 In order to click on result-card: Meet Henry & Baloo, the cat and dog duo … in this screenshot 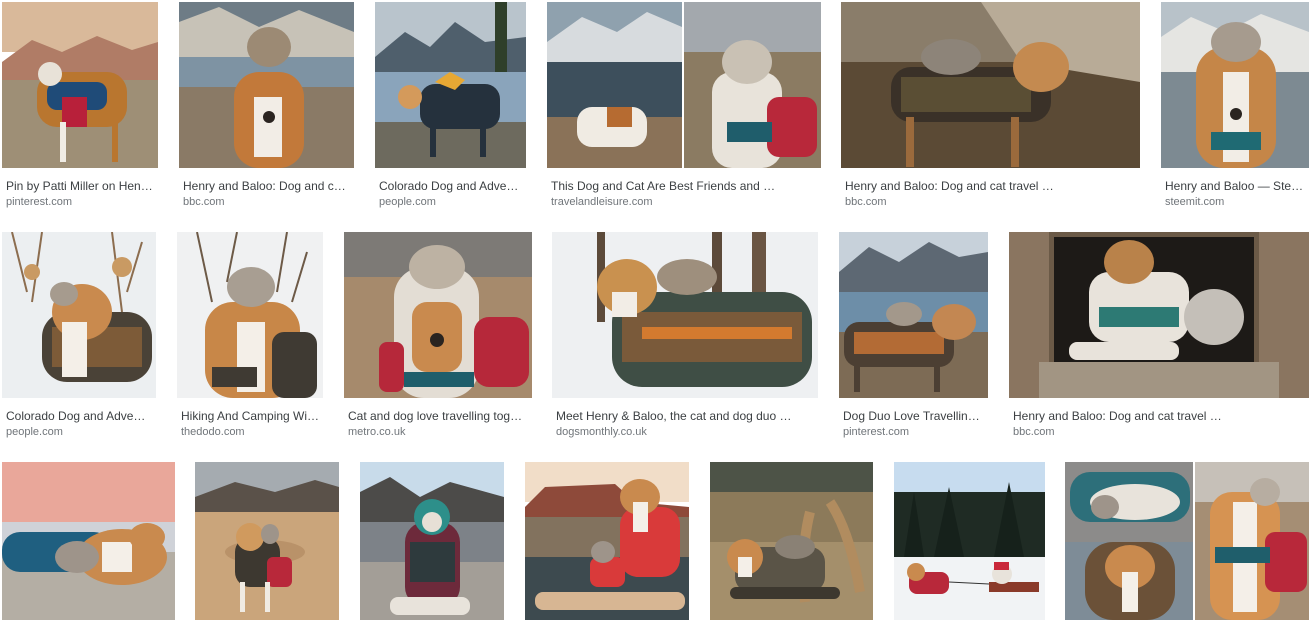, I will do `click(685, 337)`.